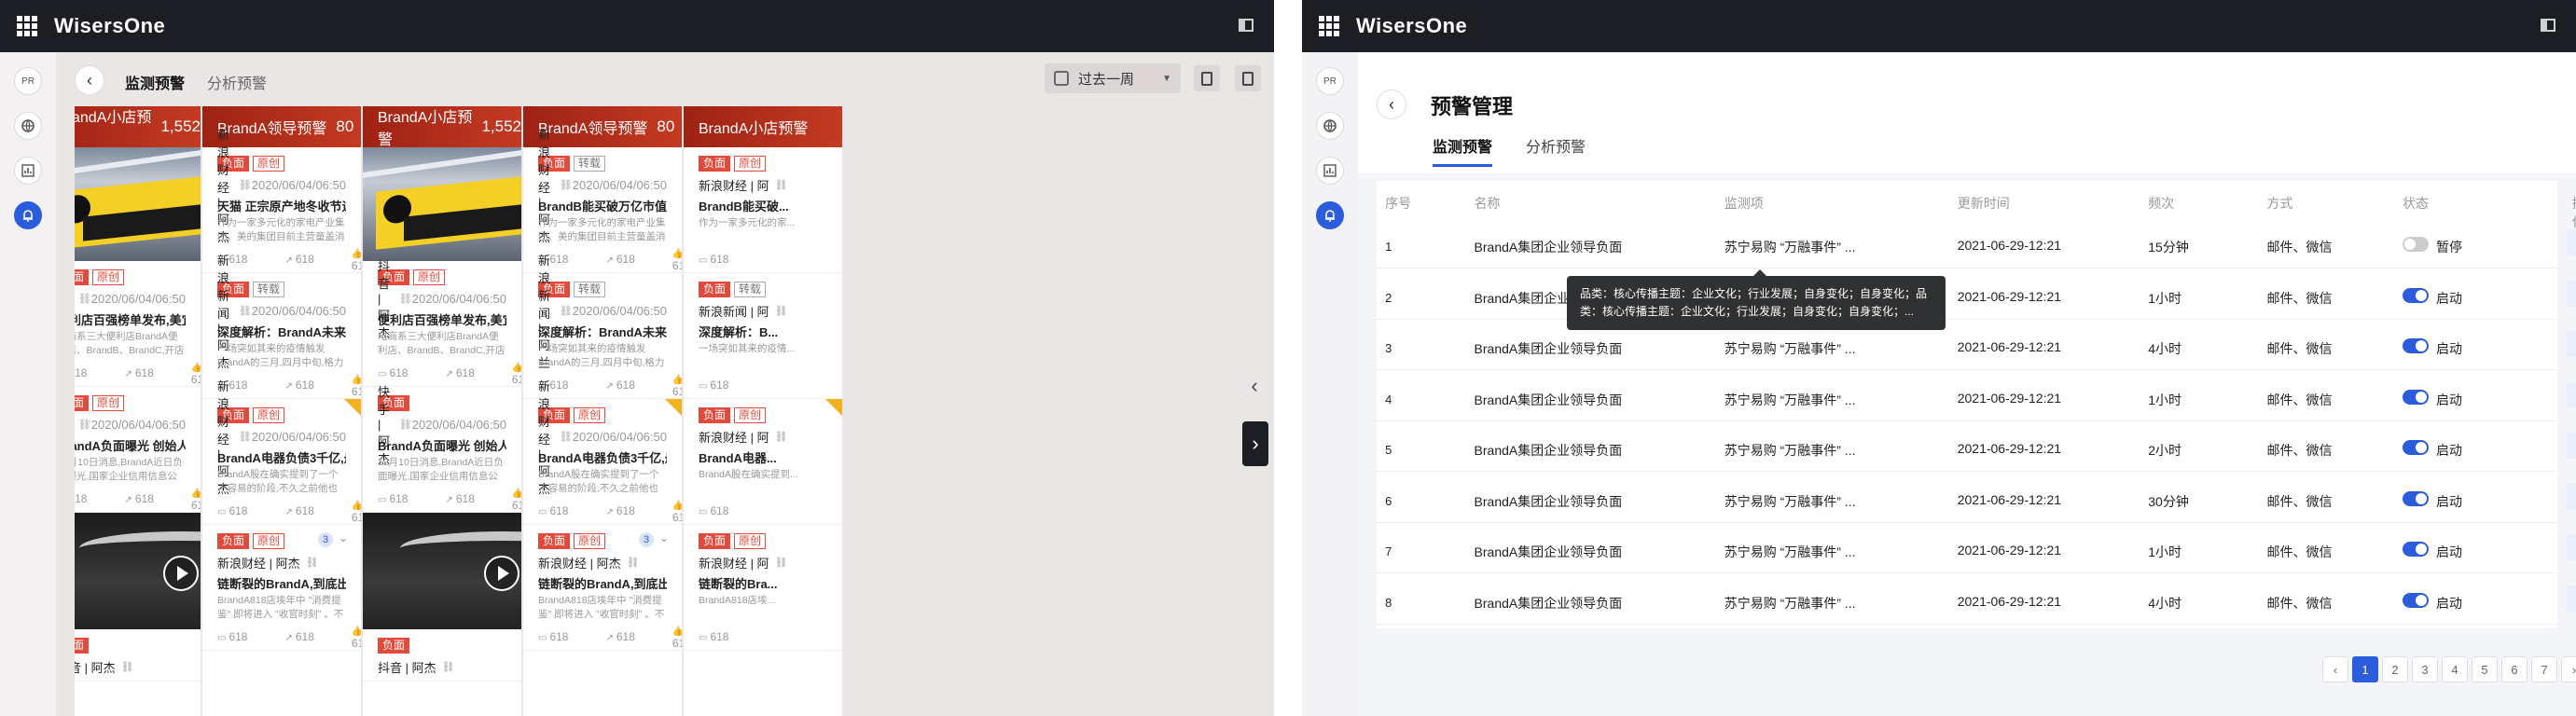 The height and width of the screenshot is (716, 2576). Describe the element at coordinates (442, 127) in the screenshot. I see `column-header: BrandA小店预警 1,552` at that location.